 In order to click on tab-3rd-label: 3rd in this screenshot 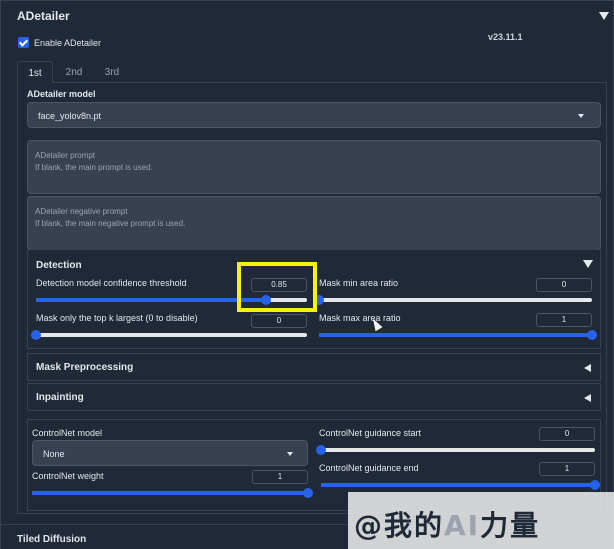, I will do `click(112, 72)`.